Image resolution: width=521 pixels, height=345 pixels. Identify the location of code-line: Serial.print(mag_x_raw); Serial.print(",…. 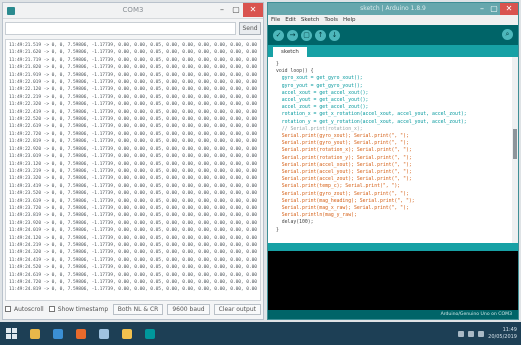
(342, 209).